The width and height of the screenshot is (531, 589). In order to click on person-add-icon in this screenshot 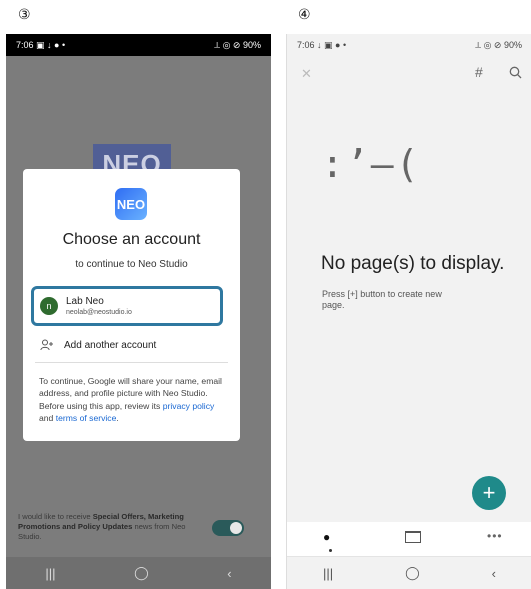, I will do `click(47, 345)`.